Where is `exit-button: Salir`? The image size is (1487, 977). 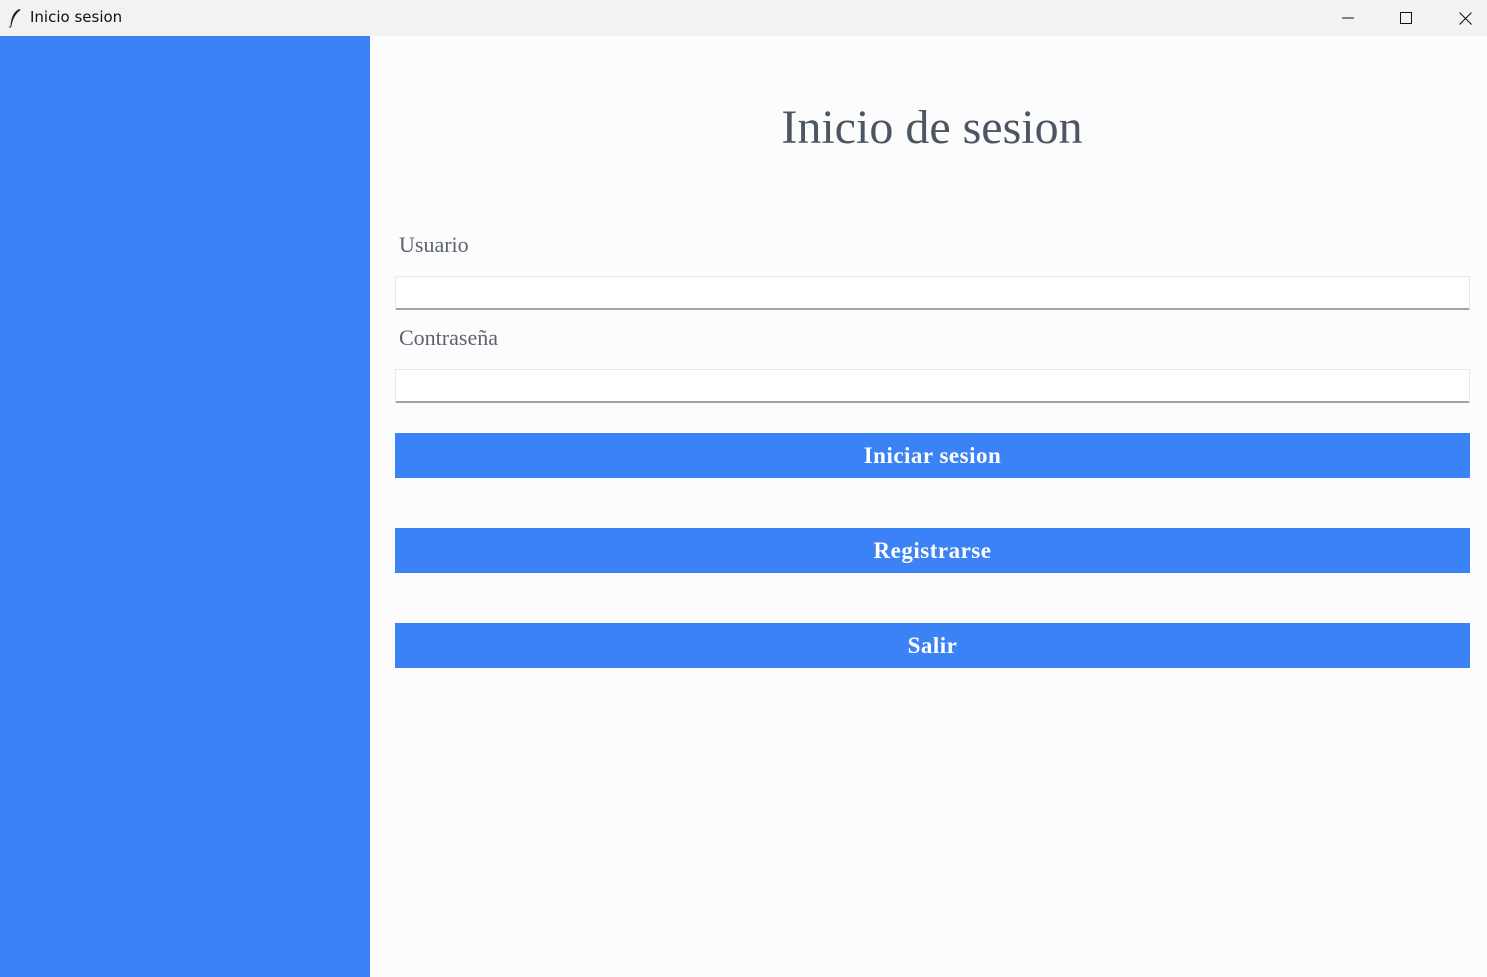
exit-button: Salir is located at coordinates (932, 645).